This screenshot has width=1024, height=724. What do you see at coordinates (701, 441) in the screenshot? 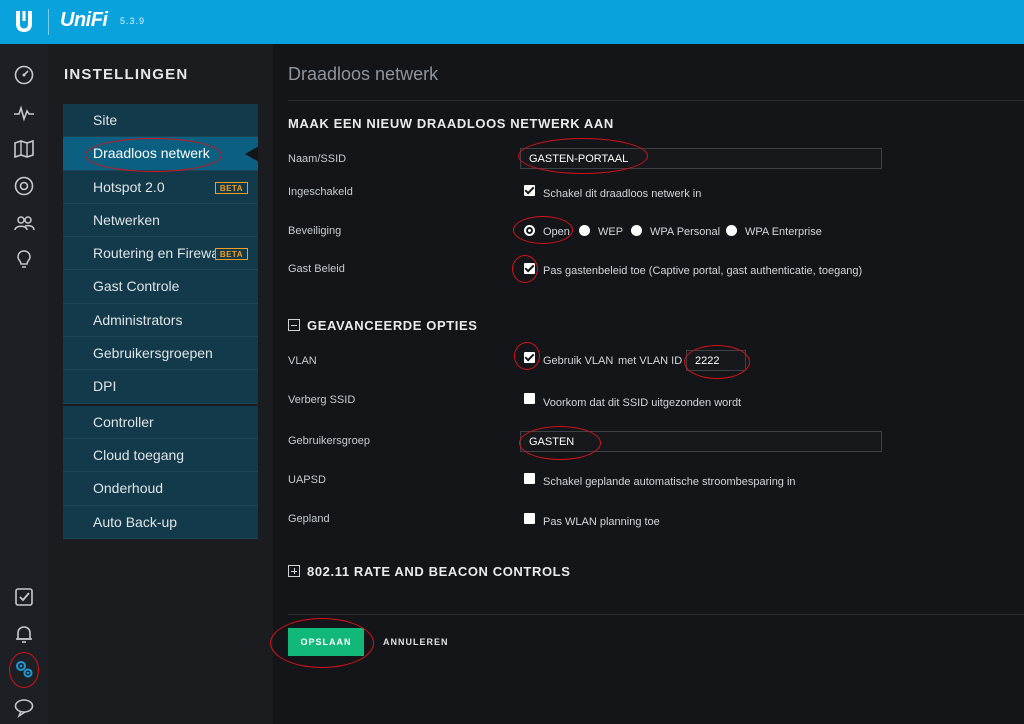
I see `user-group-input` at bounding box center [701, 441].